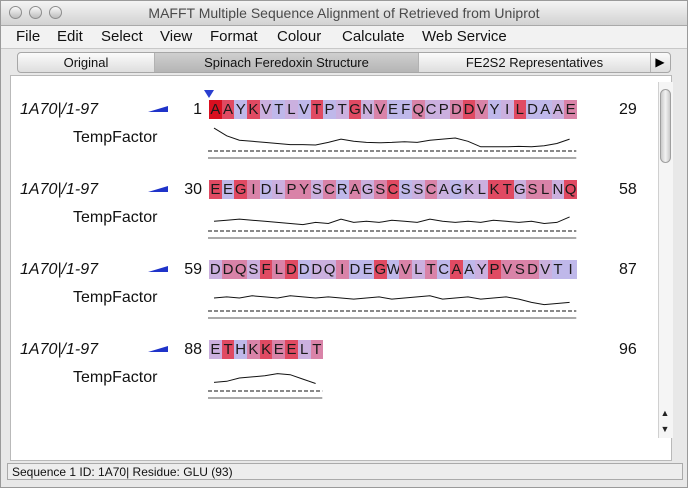 The width and height of the screenshot is (688, 488). I want to click on scroll-thumb, so click(665, 126).